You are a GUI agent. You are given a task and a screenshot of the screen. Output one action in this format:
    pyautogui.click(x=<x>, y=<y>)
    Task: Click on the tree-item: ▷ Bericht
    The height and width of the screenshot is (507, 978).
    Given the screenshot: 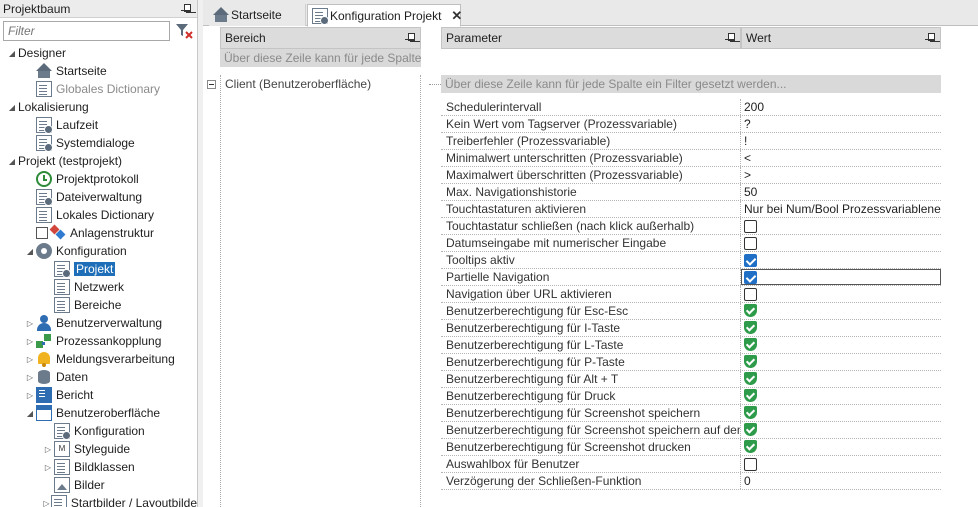 What is the action you would take?
    pyautogui.click(x=98, y=395)
    